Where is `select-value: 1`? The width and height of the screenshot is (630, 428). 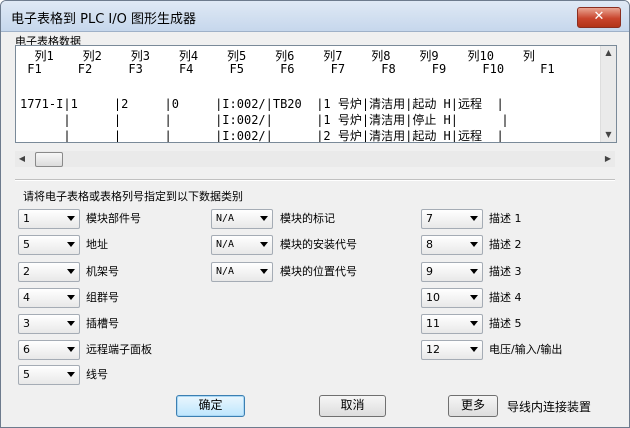 select-value: 1 is located at coordinates (26, 218).